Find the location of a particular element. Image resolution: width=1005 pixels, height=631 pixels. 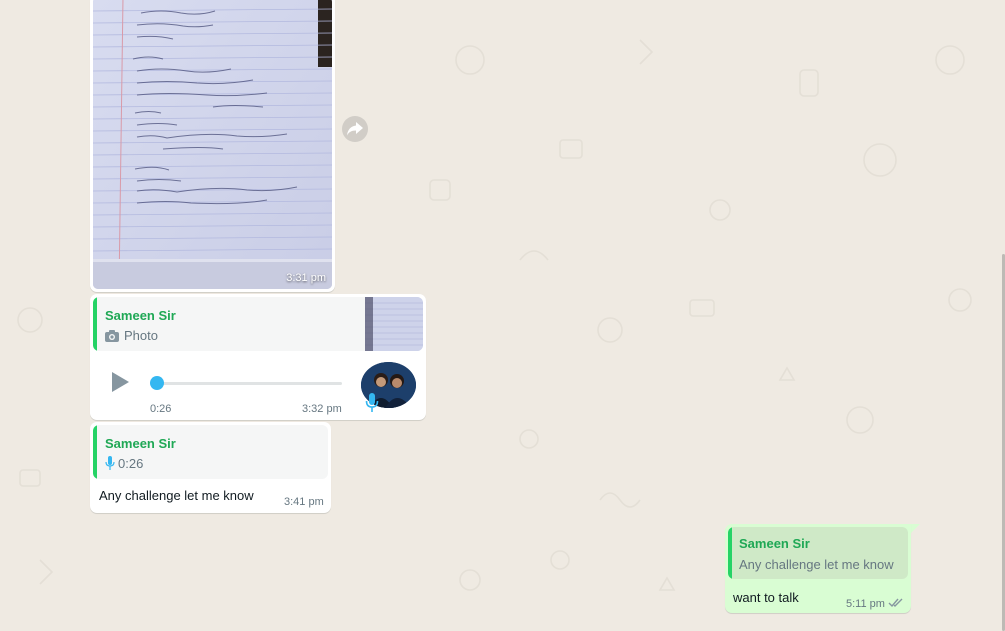

image-message: 3:31 pm is located at coordinates (212, 146).